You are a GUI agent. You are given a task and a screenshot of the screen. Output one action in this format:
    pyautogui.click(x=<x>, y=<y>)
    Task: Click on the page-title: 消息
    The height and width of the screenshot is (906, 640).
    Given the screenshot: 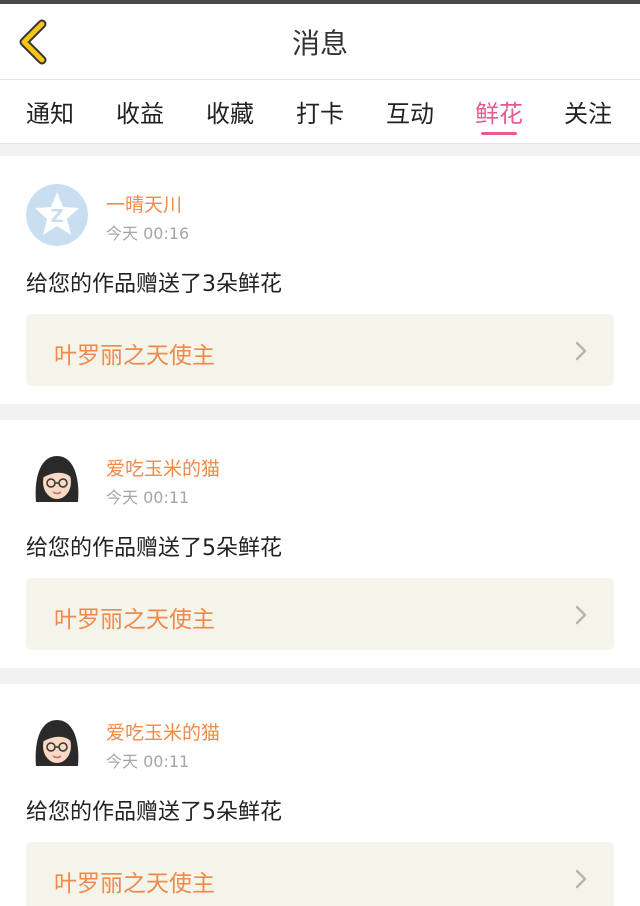 What is the action you would take?
    pyautogui.click(x=319, y=43)
    